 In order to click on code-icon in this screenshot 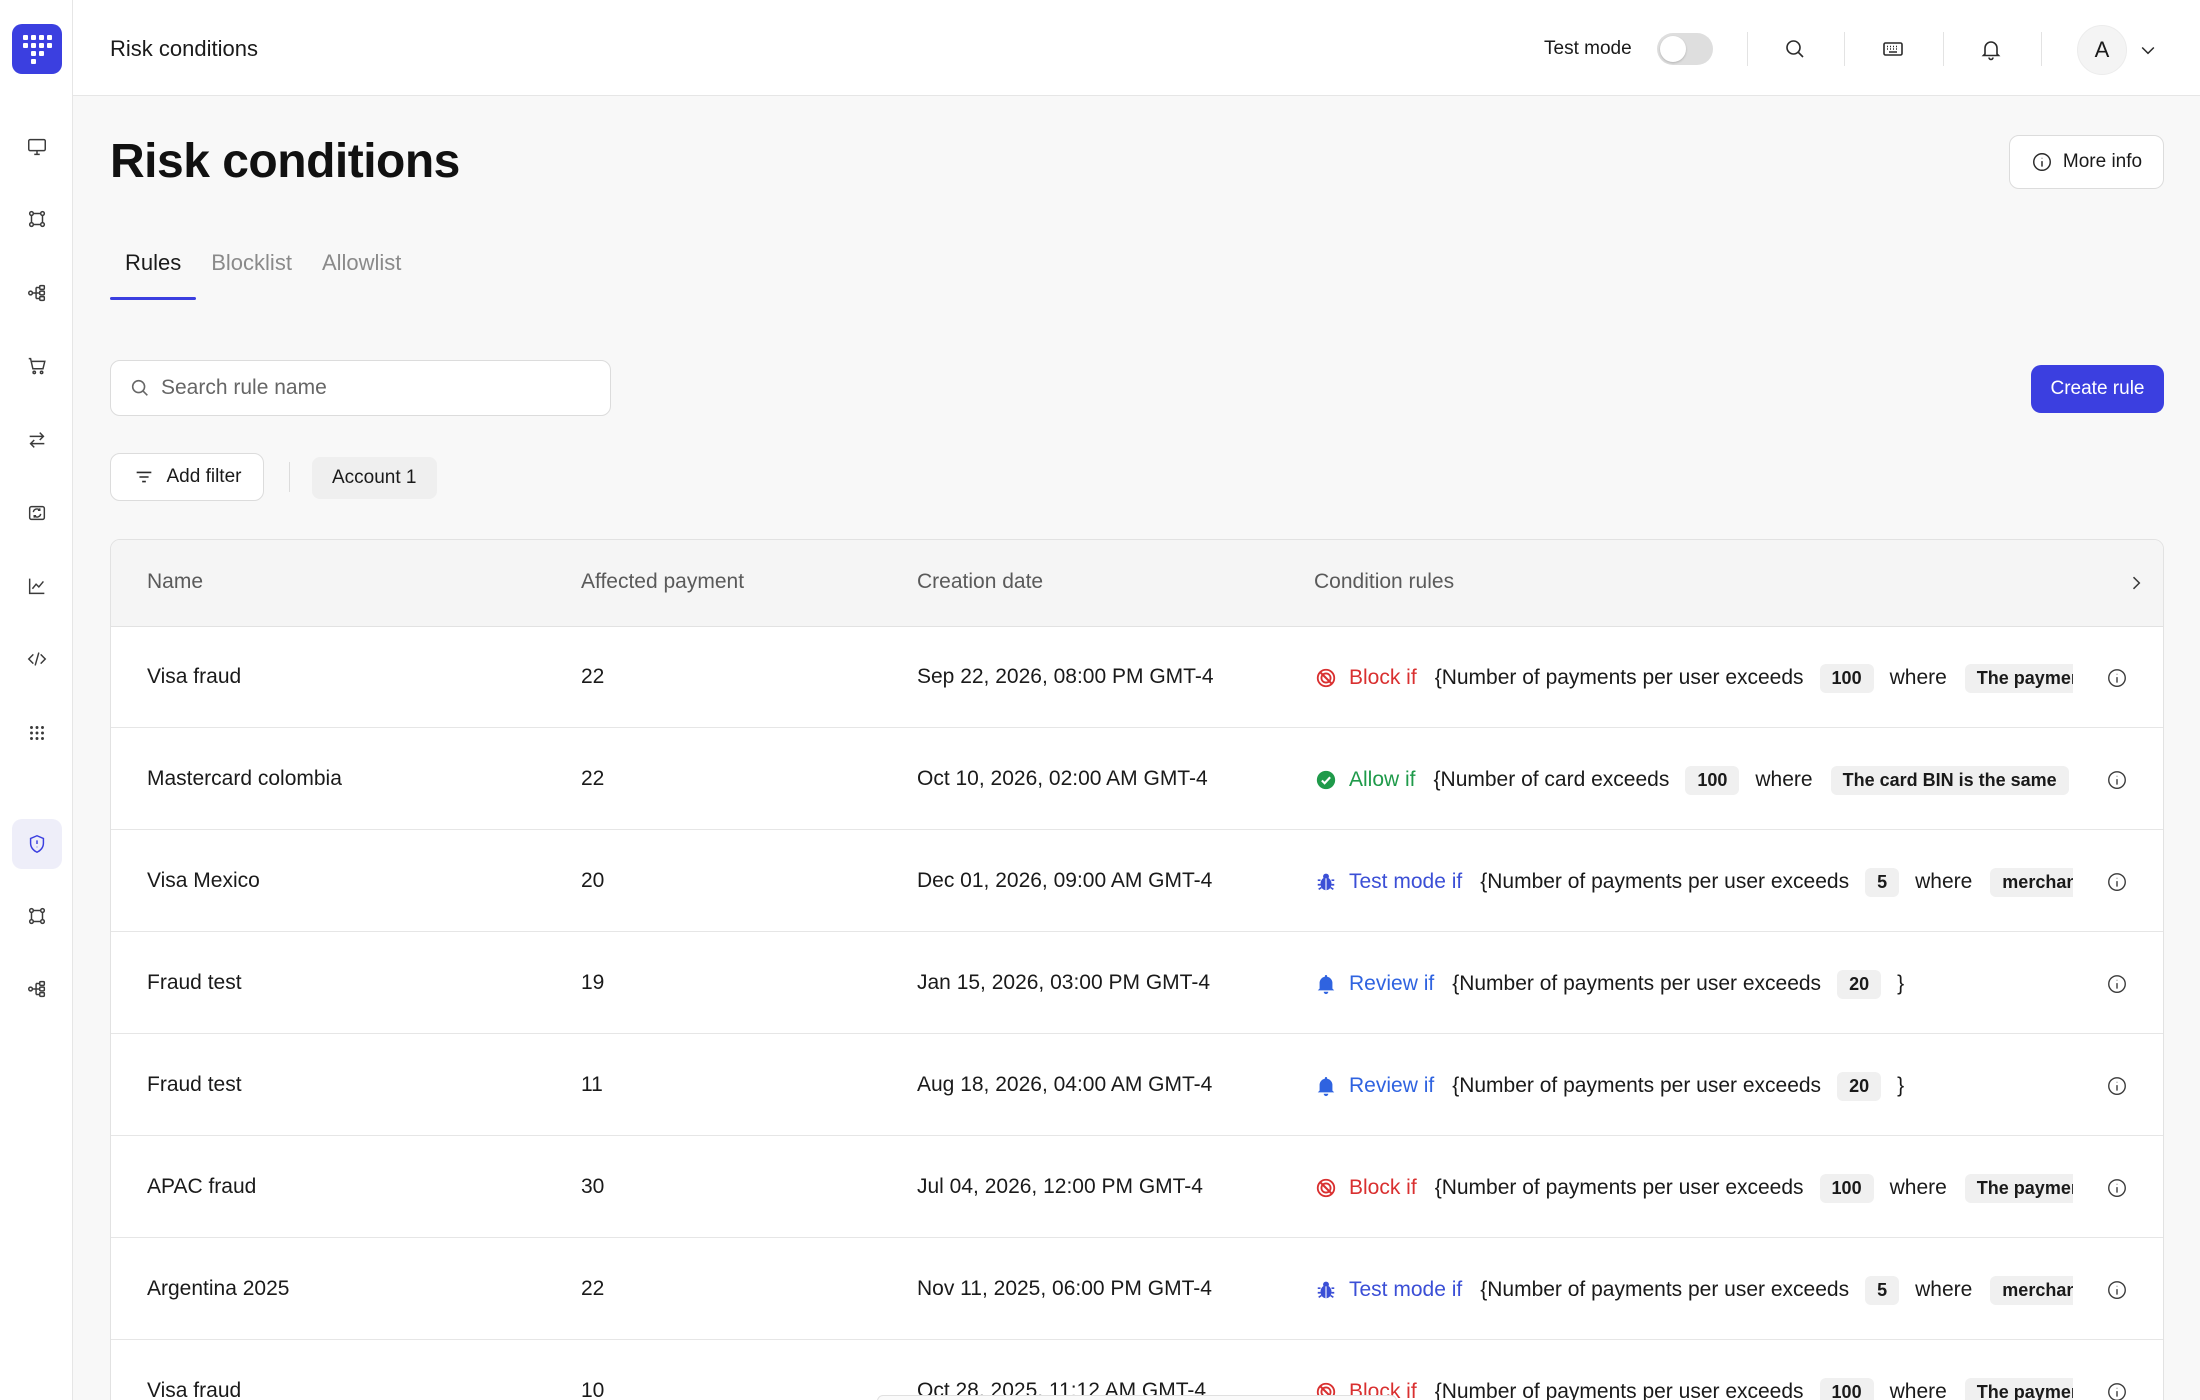, I will do `click(37, 659)`.